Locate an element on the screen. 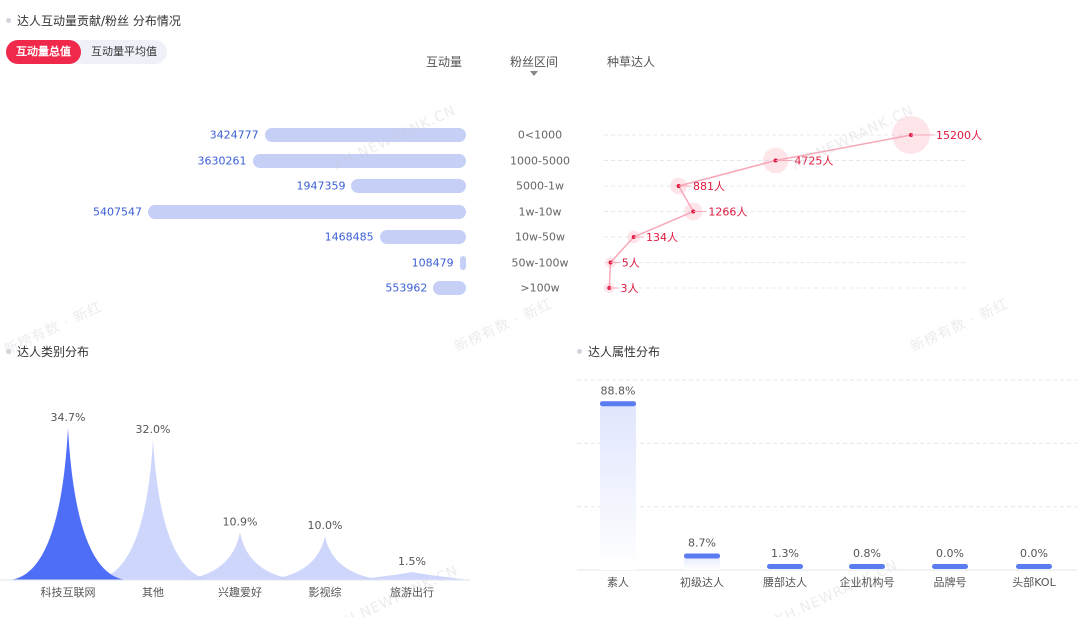  fans-range-label: >100w is located at coordinates (540, 288).